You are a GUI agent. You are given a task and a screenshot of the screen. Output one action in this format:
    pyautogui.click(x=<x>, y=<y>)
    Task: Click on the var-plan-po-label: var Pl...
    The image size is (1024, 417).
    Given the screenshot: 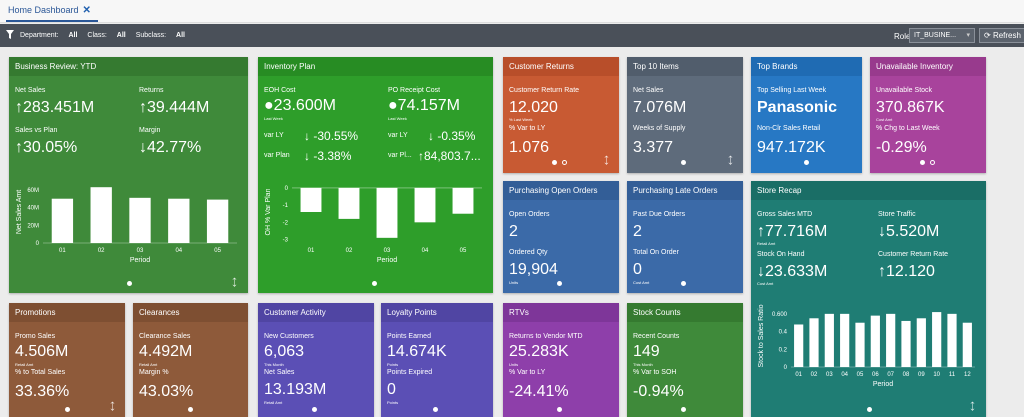 What is the action you would take?
    pyautogui.click(x=400, y=155)
    